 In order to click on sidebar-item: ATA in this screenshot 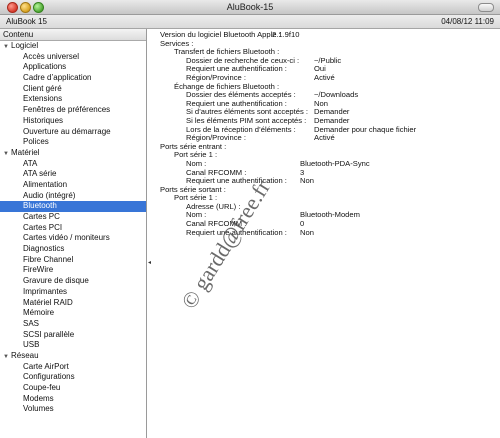, I will do `click(73, 164)`.